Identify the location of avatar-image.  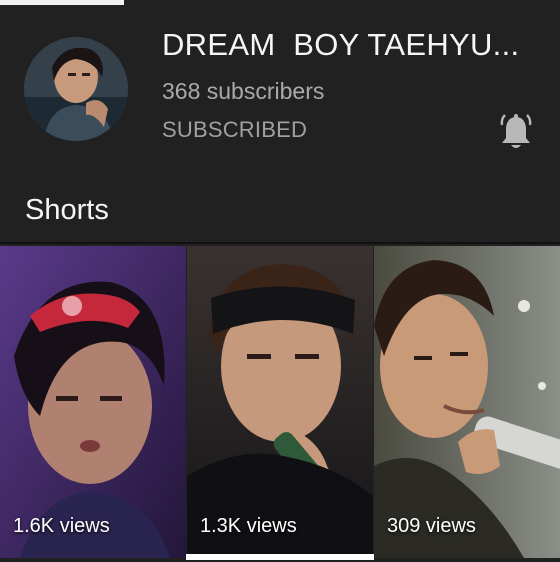
(76, 89).